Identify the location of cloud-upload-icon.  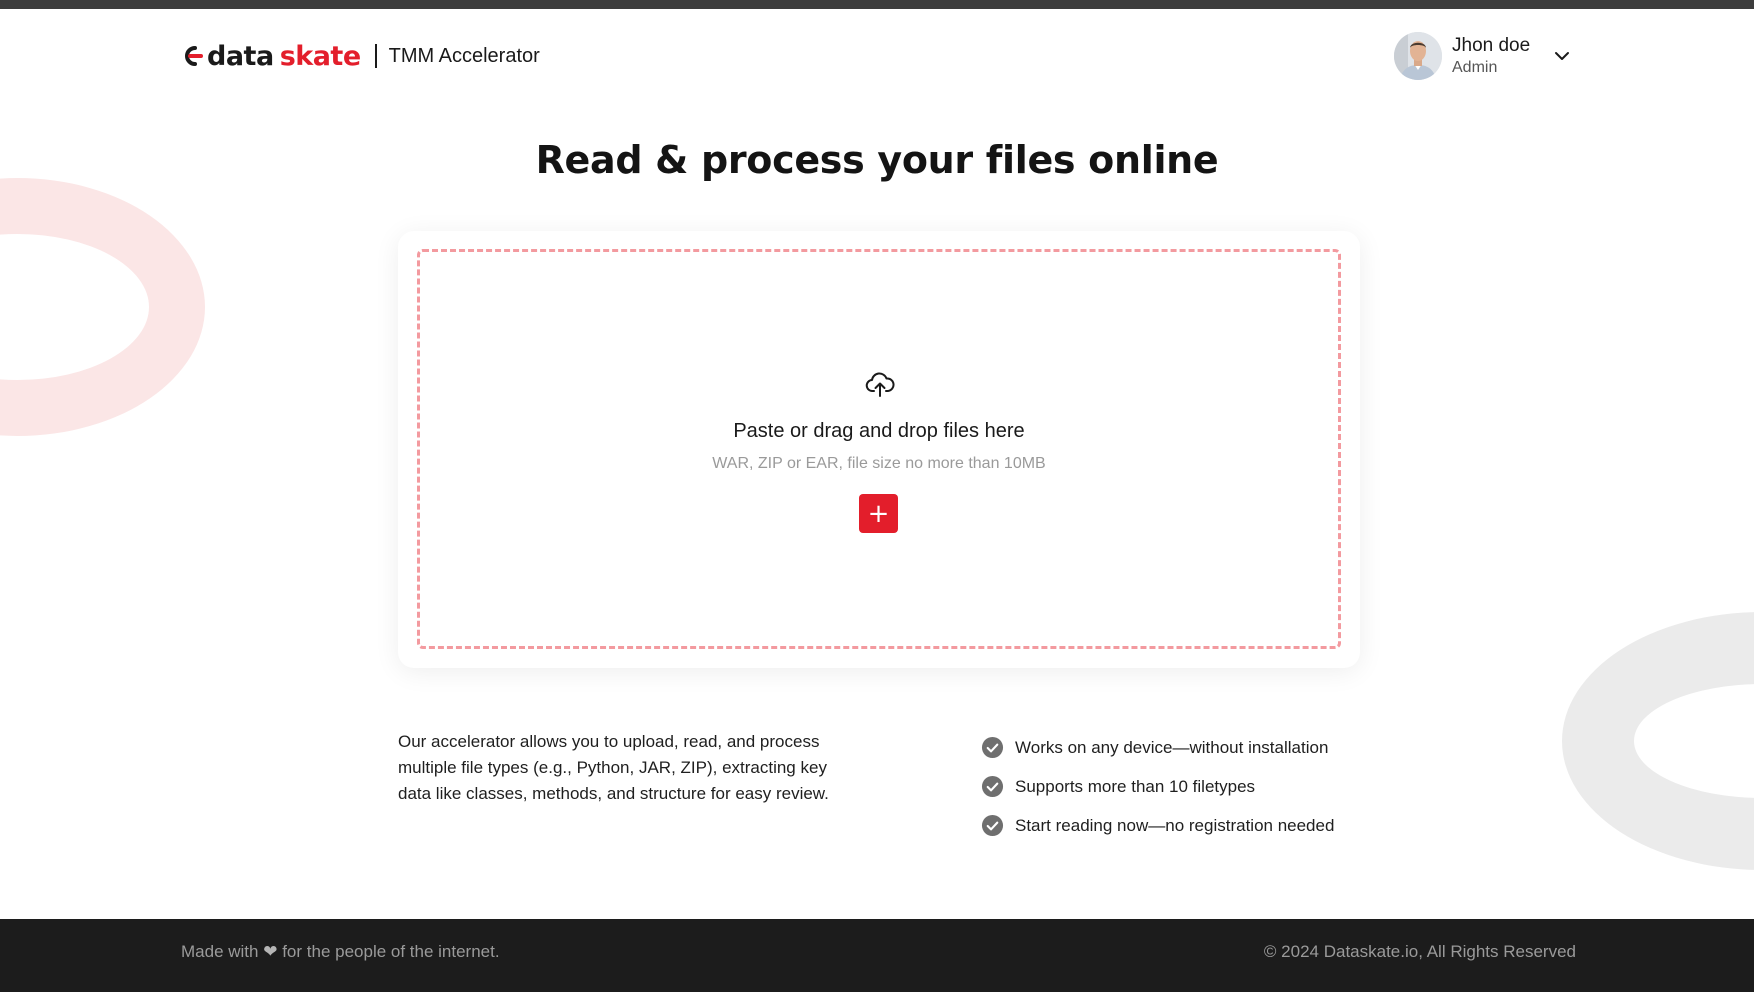
(880, 384).